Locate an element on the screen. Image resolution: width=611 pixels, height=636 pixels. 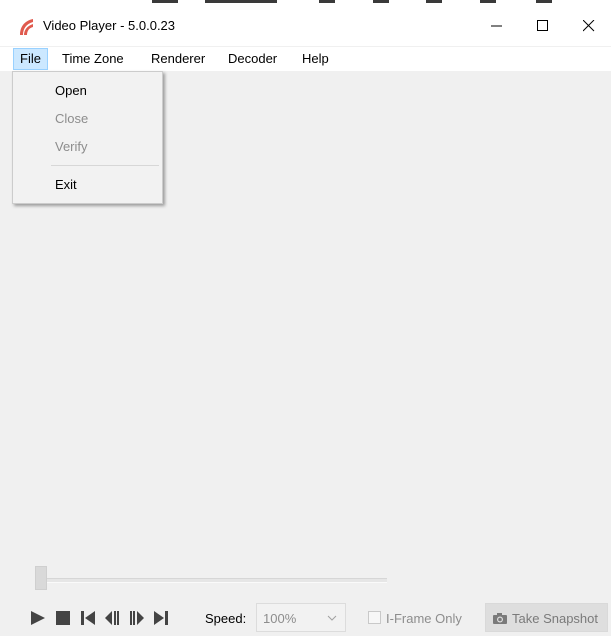
play-icon is located at coordinates (38, 618).